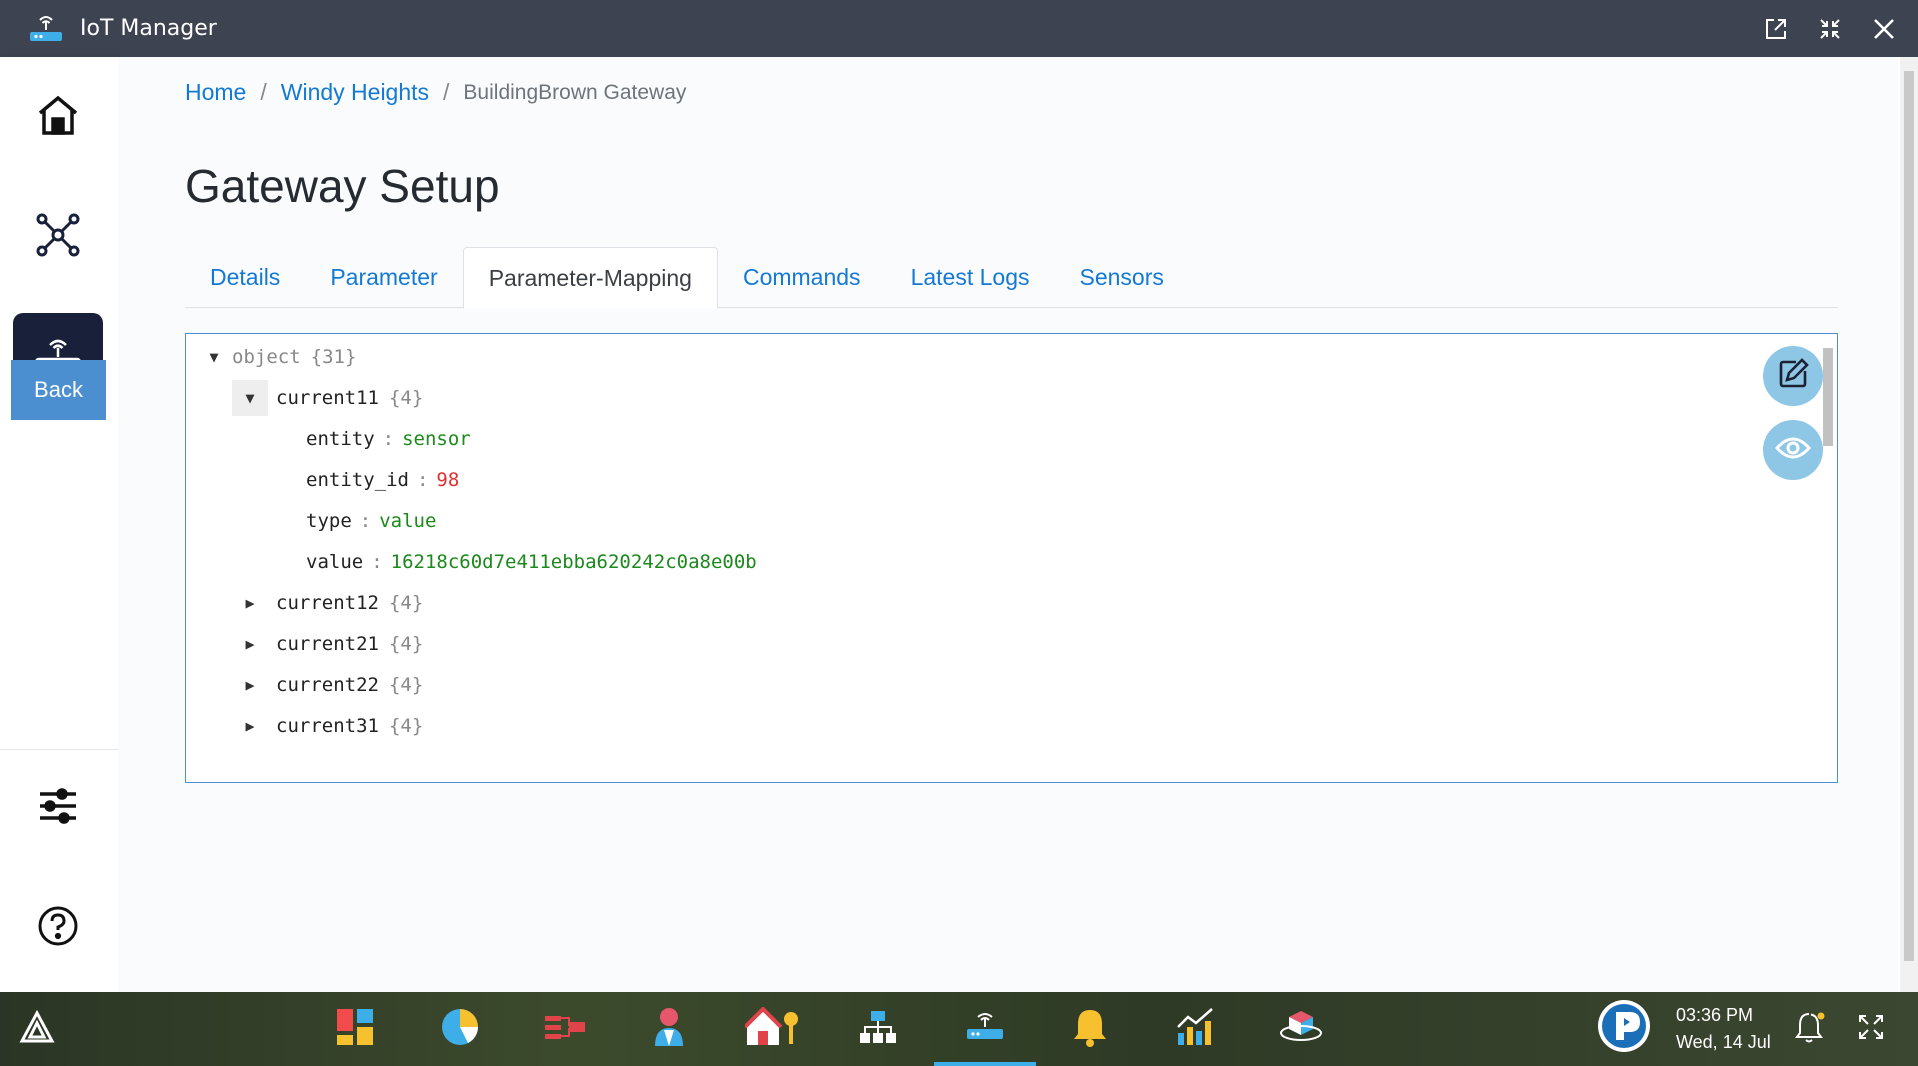  Describe the element at coordinates (985, 1064) in the screenshot. I see `taskbar-active-indicator` at that location.